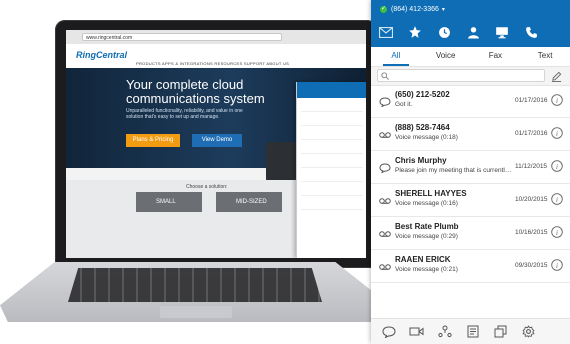 This screenshot has width=570, height=344. I want to click on site-logo: RingCentral, so click(102, 55).